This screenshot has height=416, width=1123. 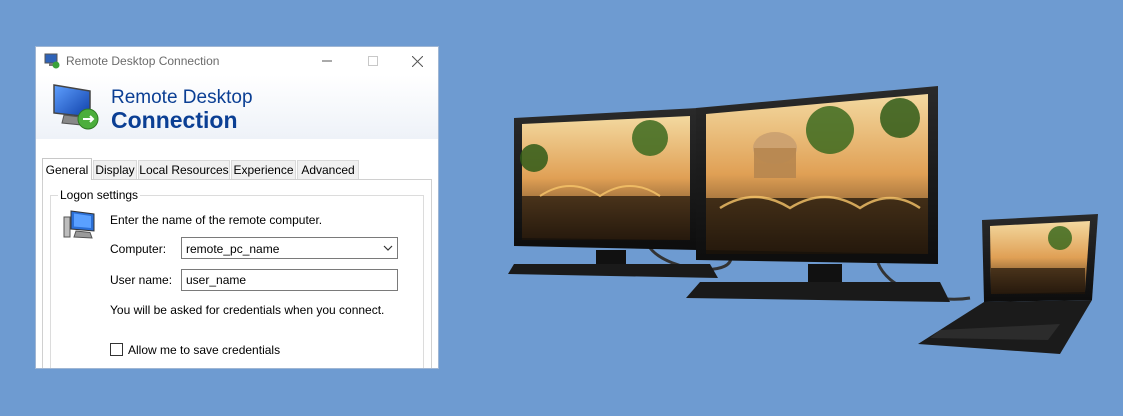 I want to click on logon-settings-label: Logon settings, so click(x=99, y=195).